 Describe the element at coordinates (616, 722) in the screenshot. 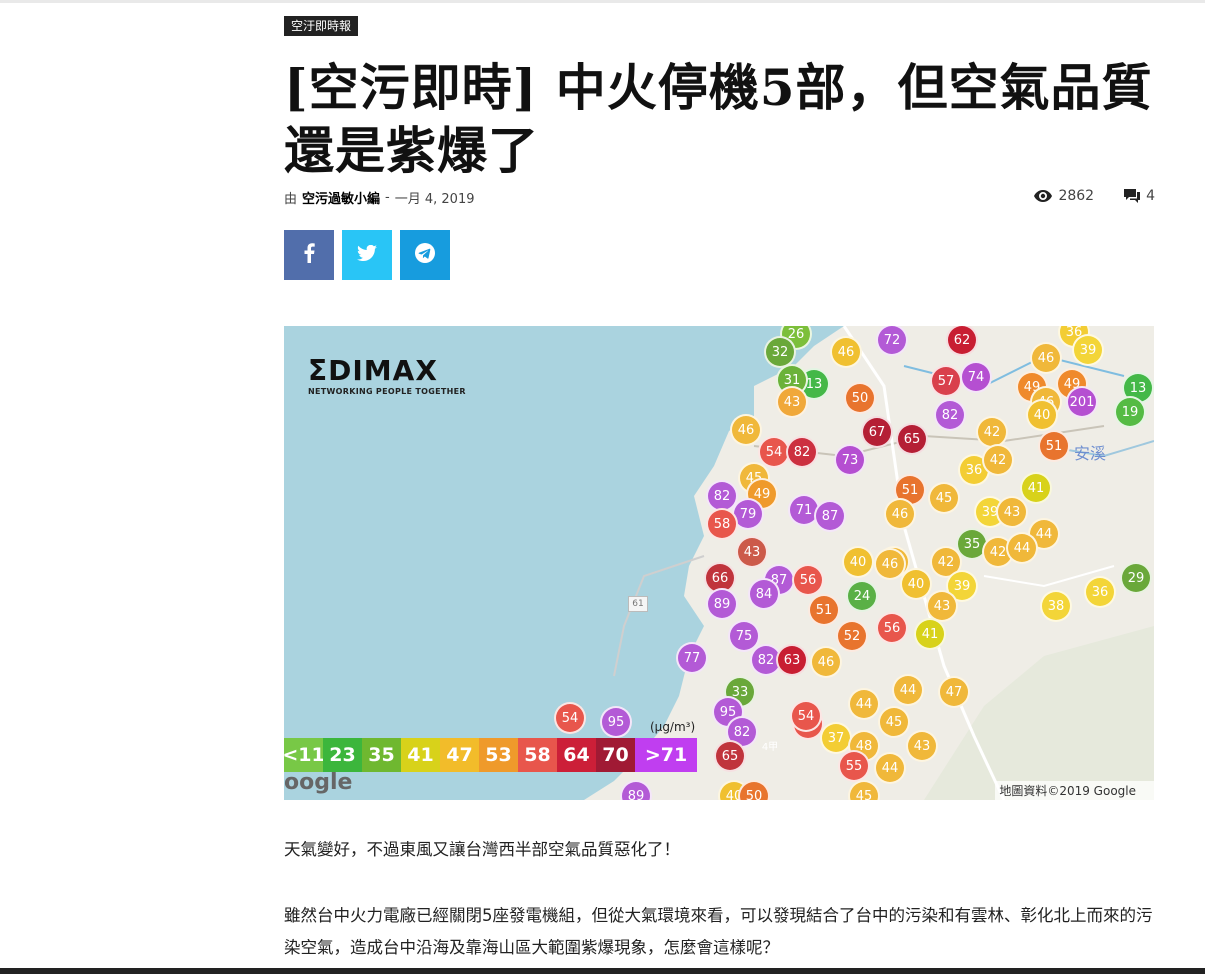

I see `sensor-marker: 95` at that location.